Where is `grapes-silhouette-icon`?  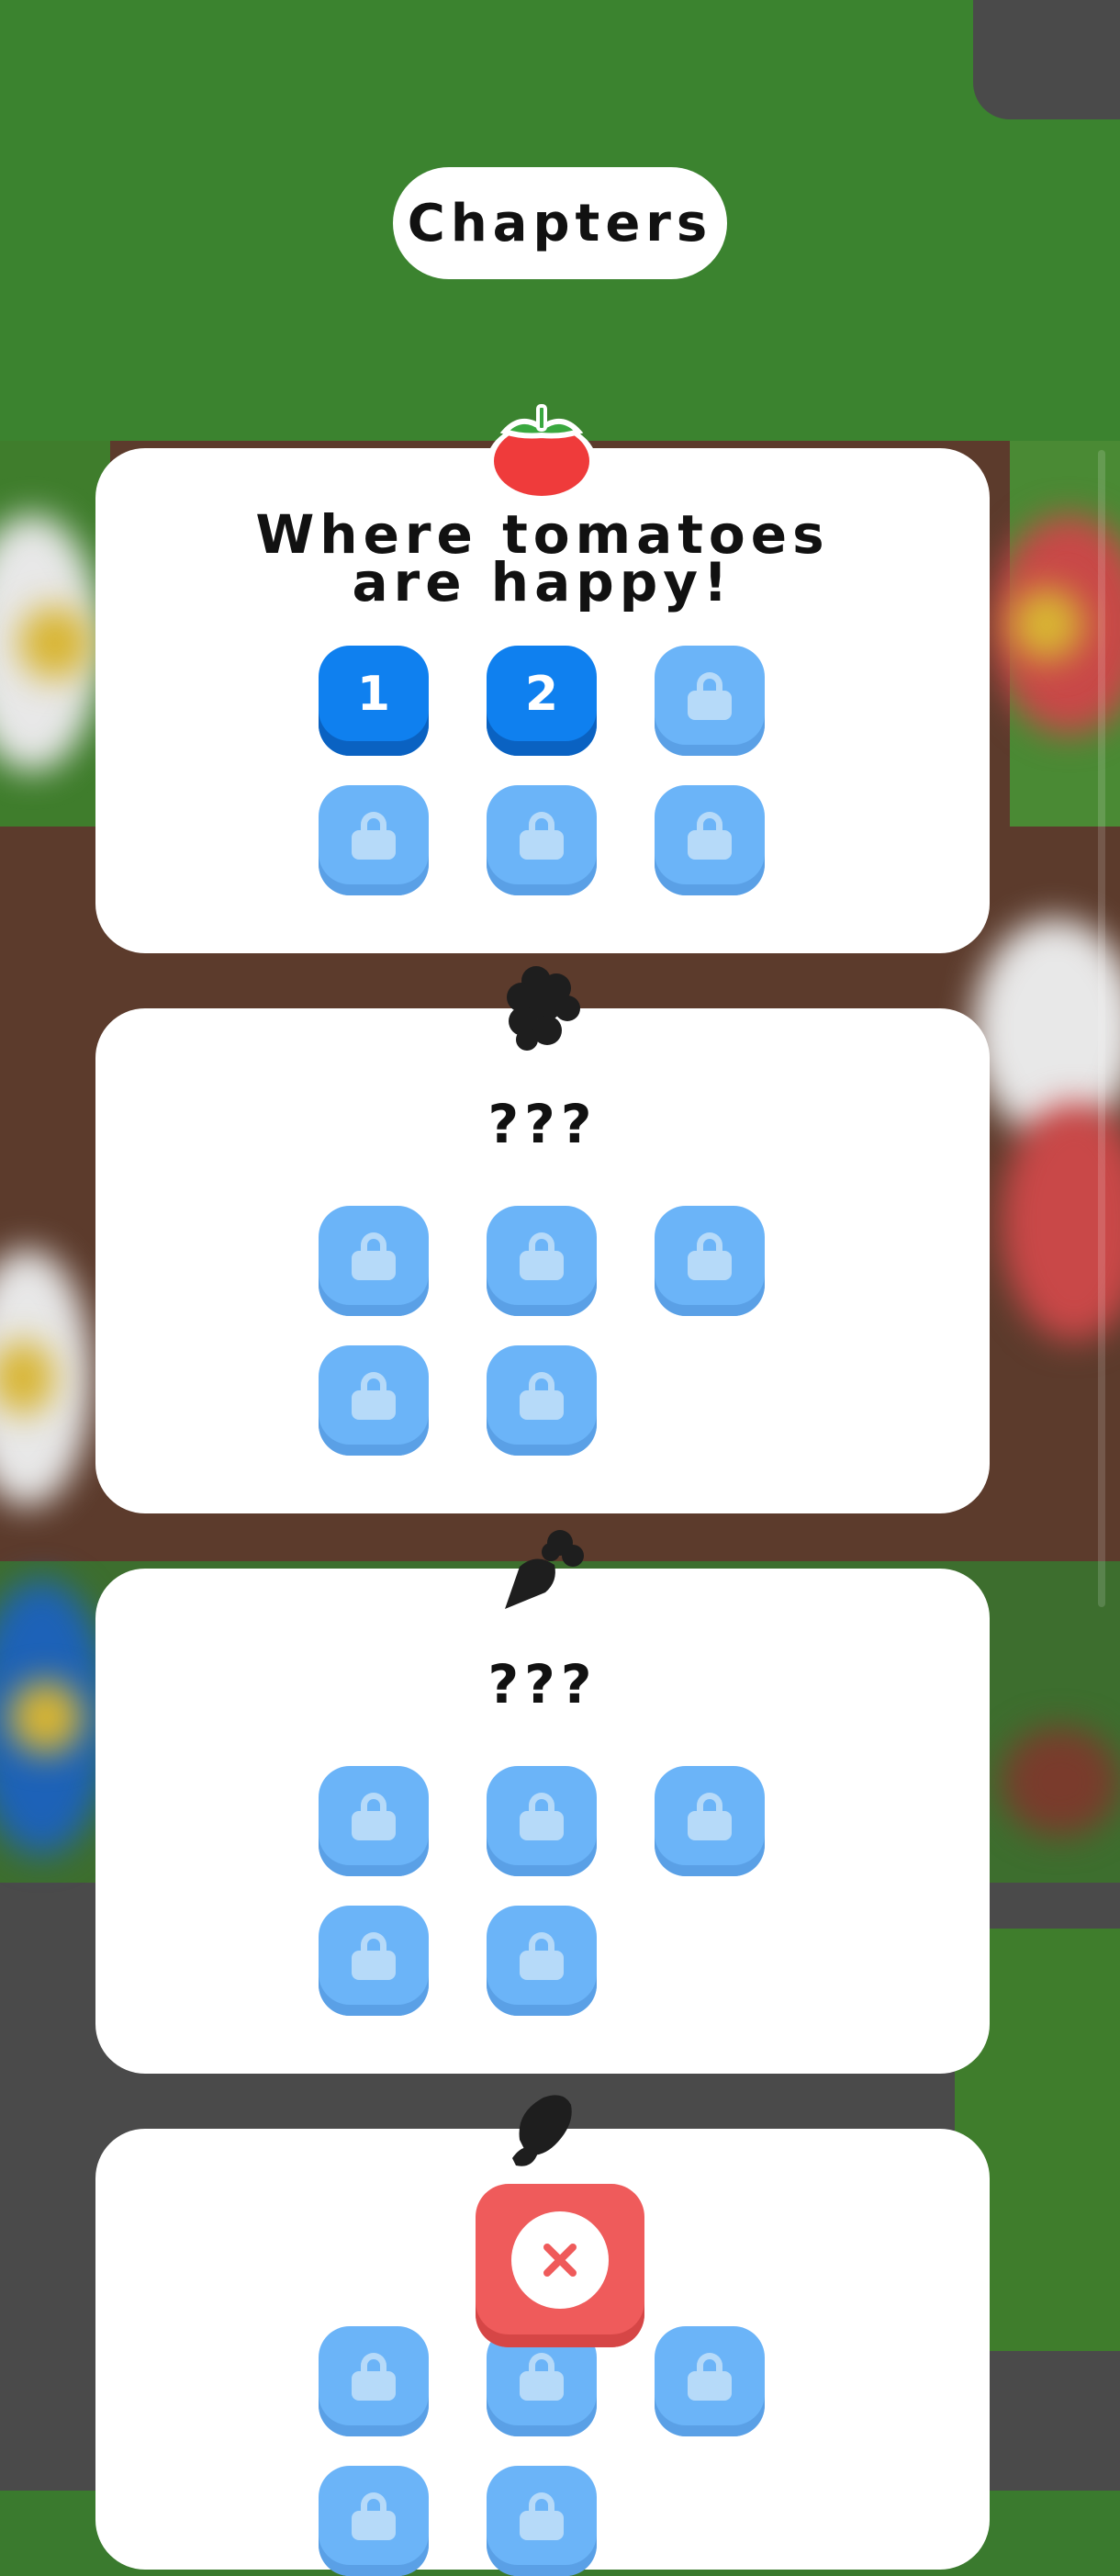
grapes-silhouette-icon is located at coordinates (543, 1009).